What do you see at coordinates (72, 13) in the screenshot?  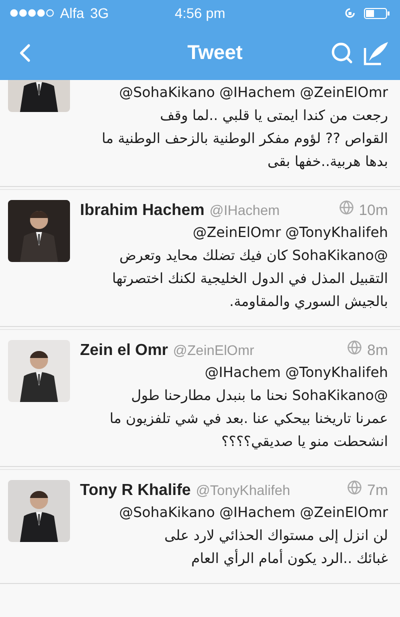 I see `carrier-name: Alfa` at bounding box center [72, 13].